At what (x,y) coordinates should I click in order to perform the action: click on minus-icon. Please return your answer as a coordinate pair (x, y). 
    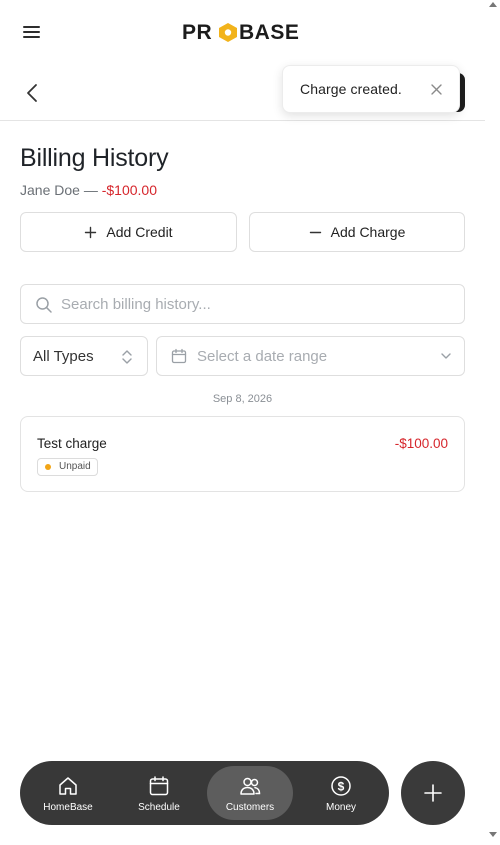
    Looking at the image, I should click on (315, 232).